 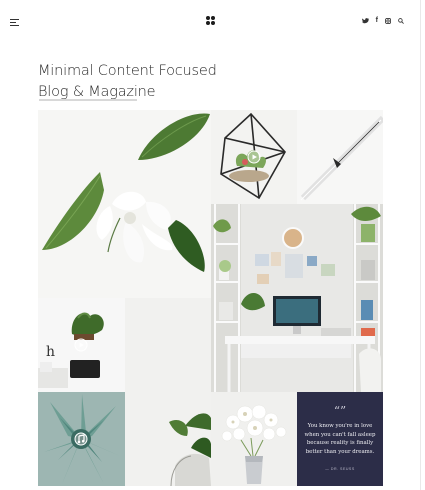 I want to click on flowers-image, so click(x=254, y=439).